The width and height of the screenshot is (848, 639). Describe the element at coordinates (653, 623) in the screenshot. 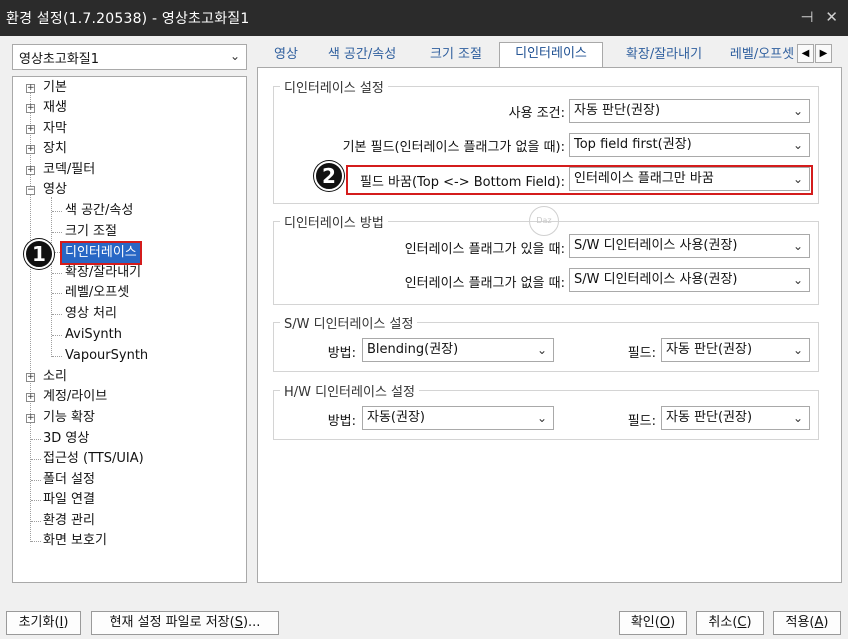

I see `ok-button: 확인(O)` at that location.